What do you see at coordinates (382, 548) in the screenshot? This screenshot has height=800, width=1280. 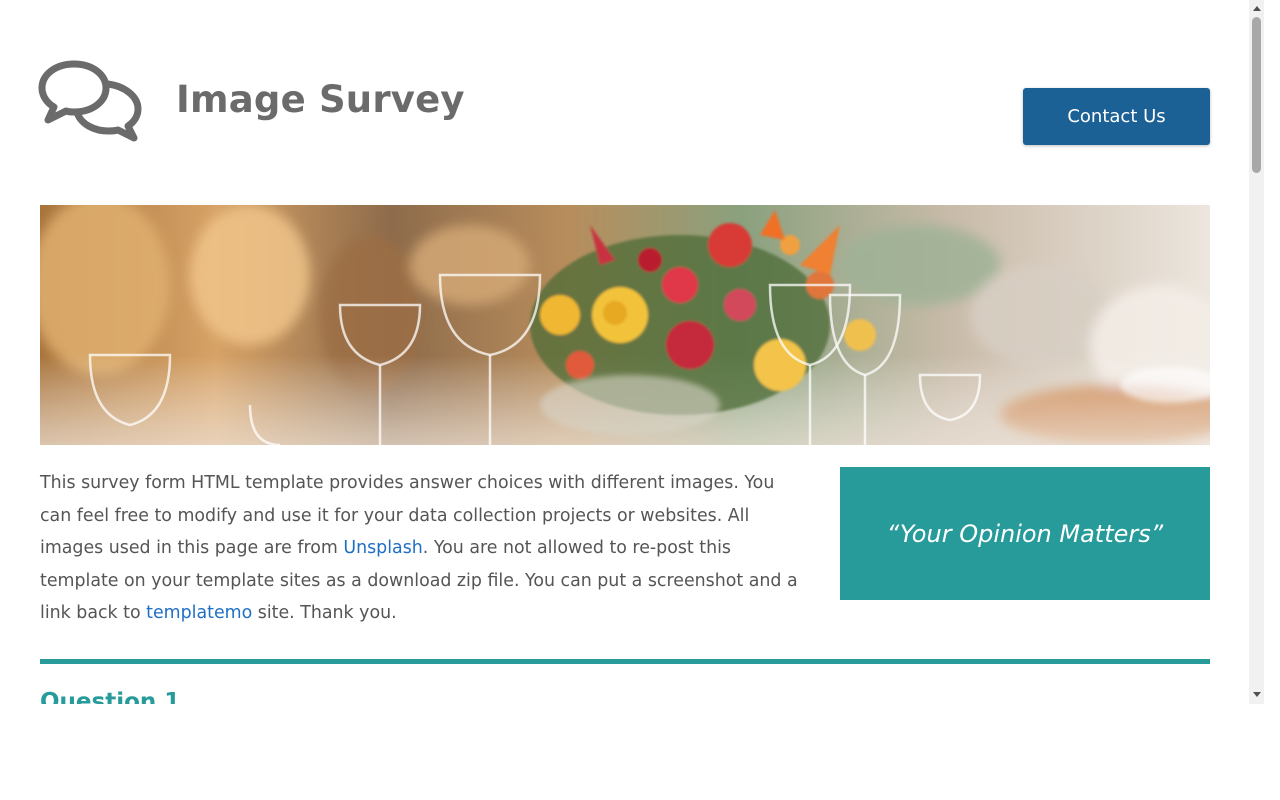 I see `unsplash-link: Unsplash` at bounding box center [382, 548].